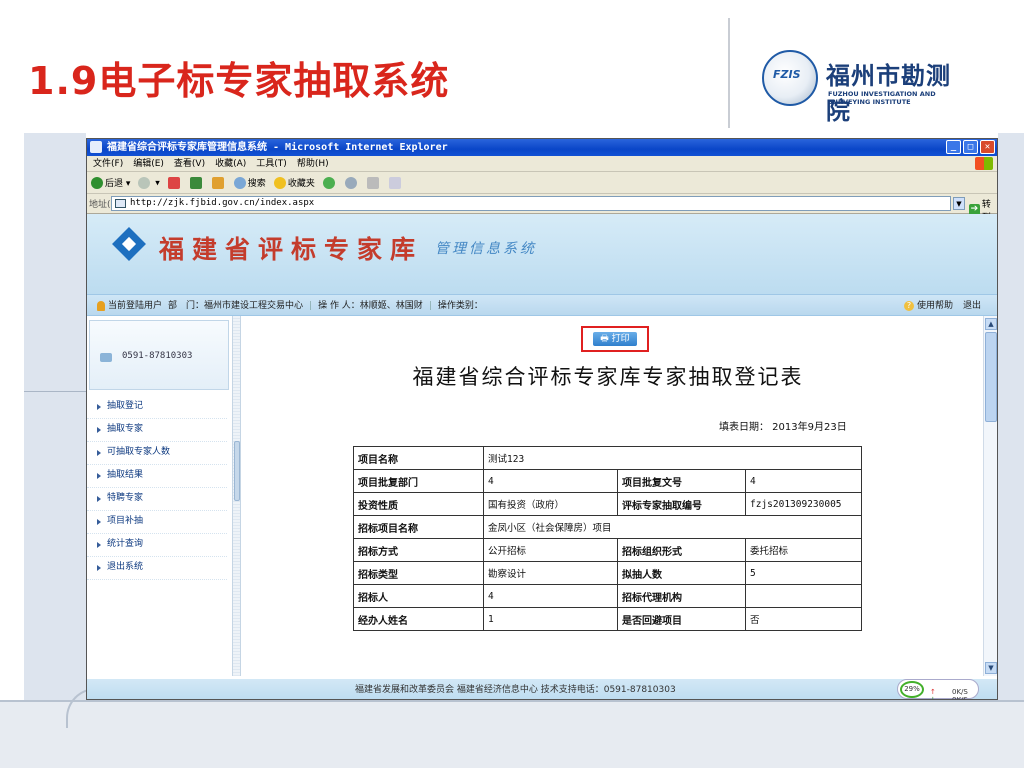 The height and width of the screenshot is (768, 1024). Describe the element at coordinates (542, 254) in the screenshot. I see `site-banner: 福建省评标专家库 管理信息系统` at that location.